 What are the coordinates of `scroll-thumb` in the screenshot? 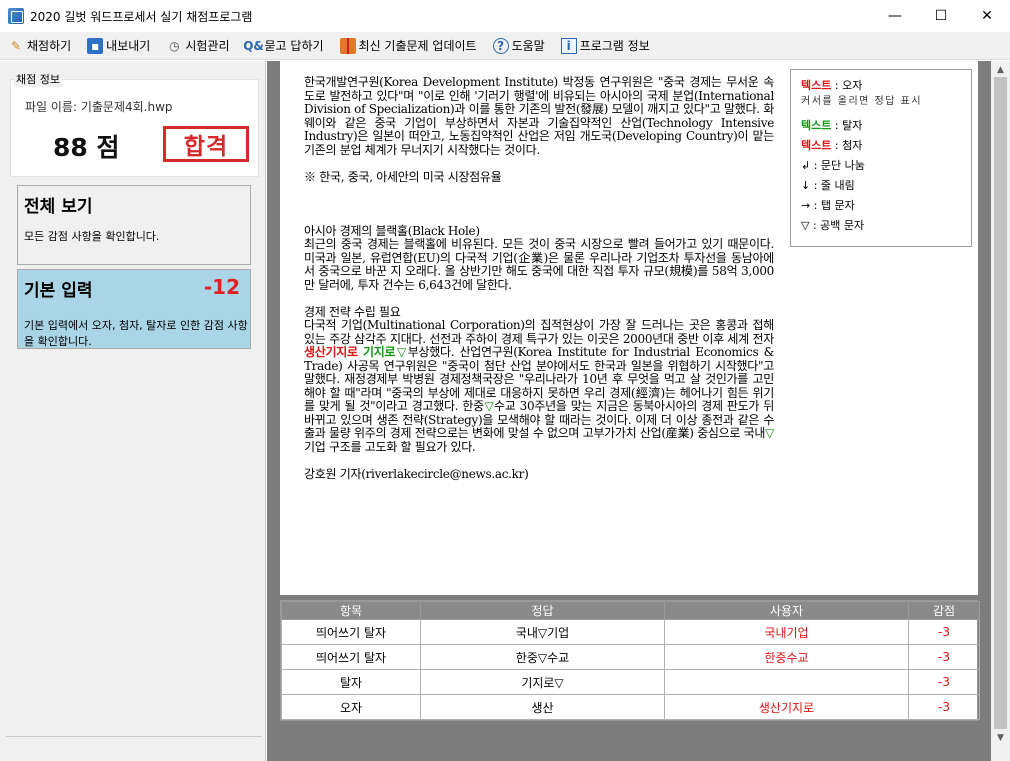 It's located at (1000, 403).